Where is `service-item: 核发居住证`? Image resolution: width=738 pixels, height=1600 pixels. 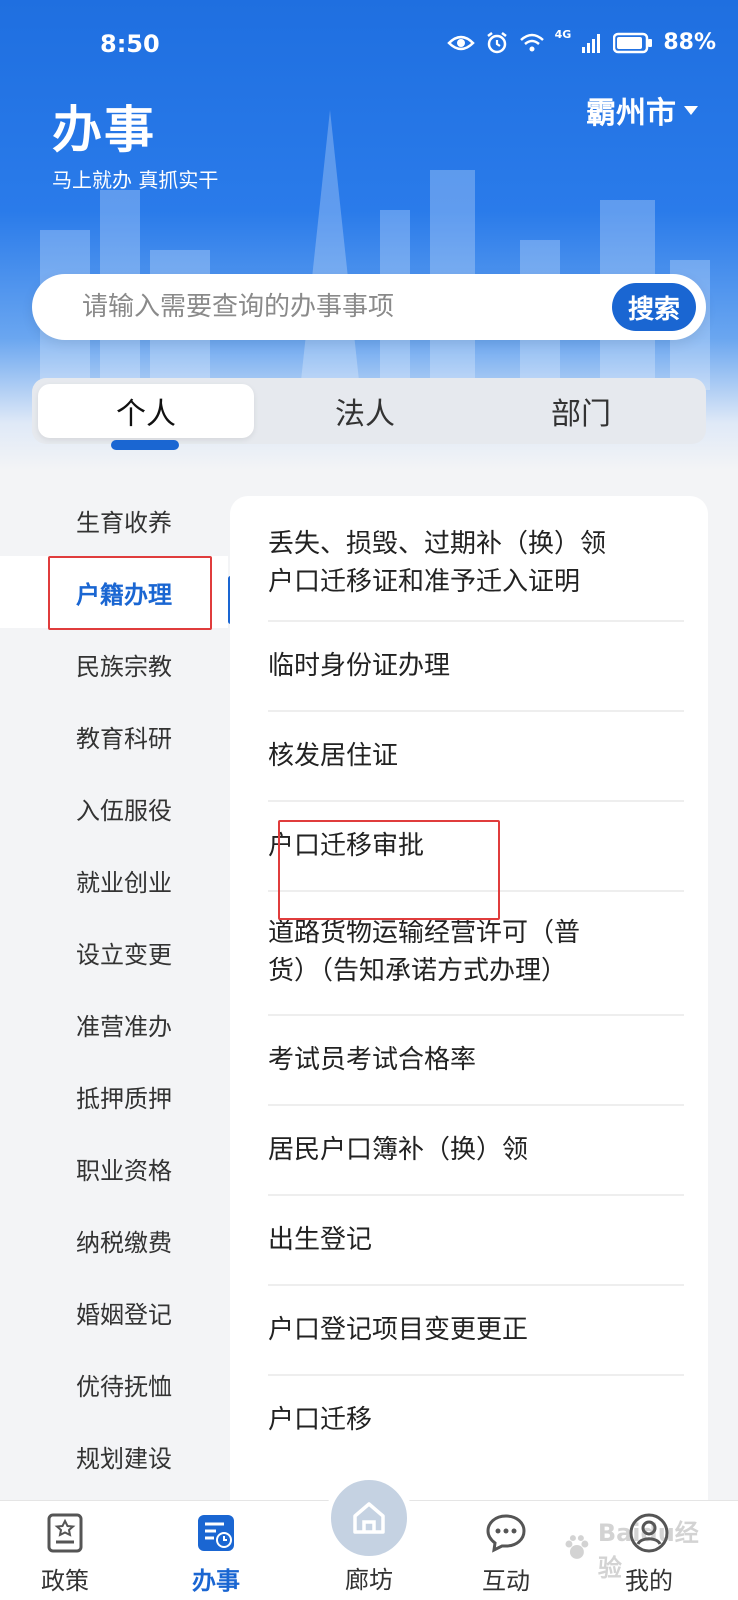 service-item: 核发居住证 is located at coordinates (476, 756).